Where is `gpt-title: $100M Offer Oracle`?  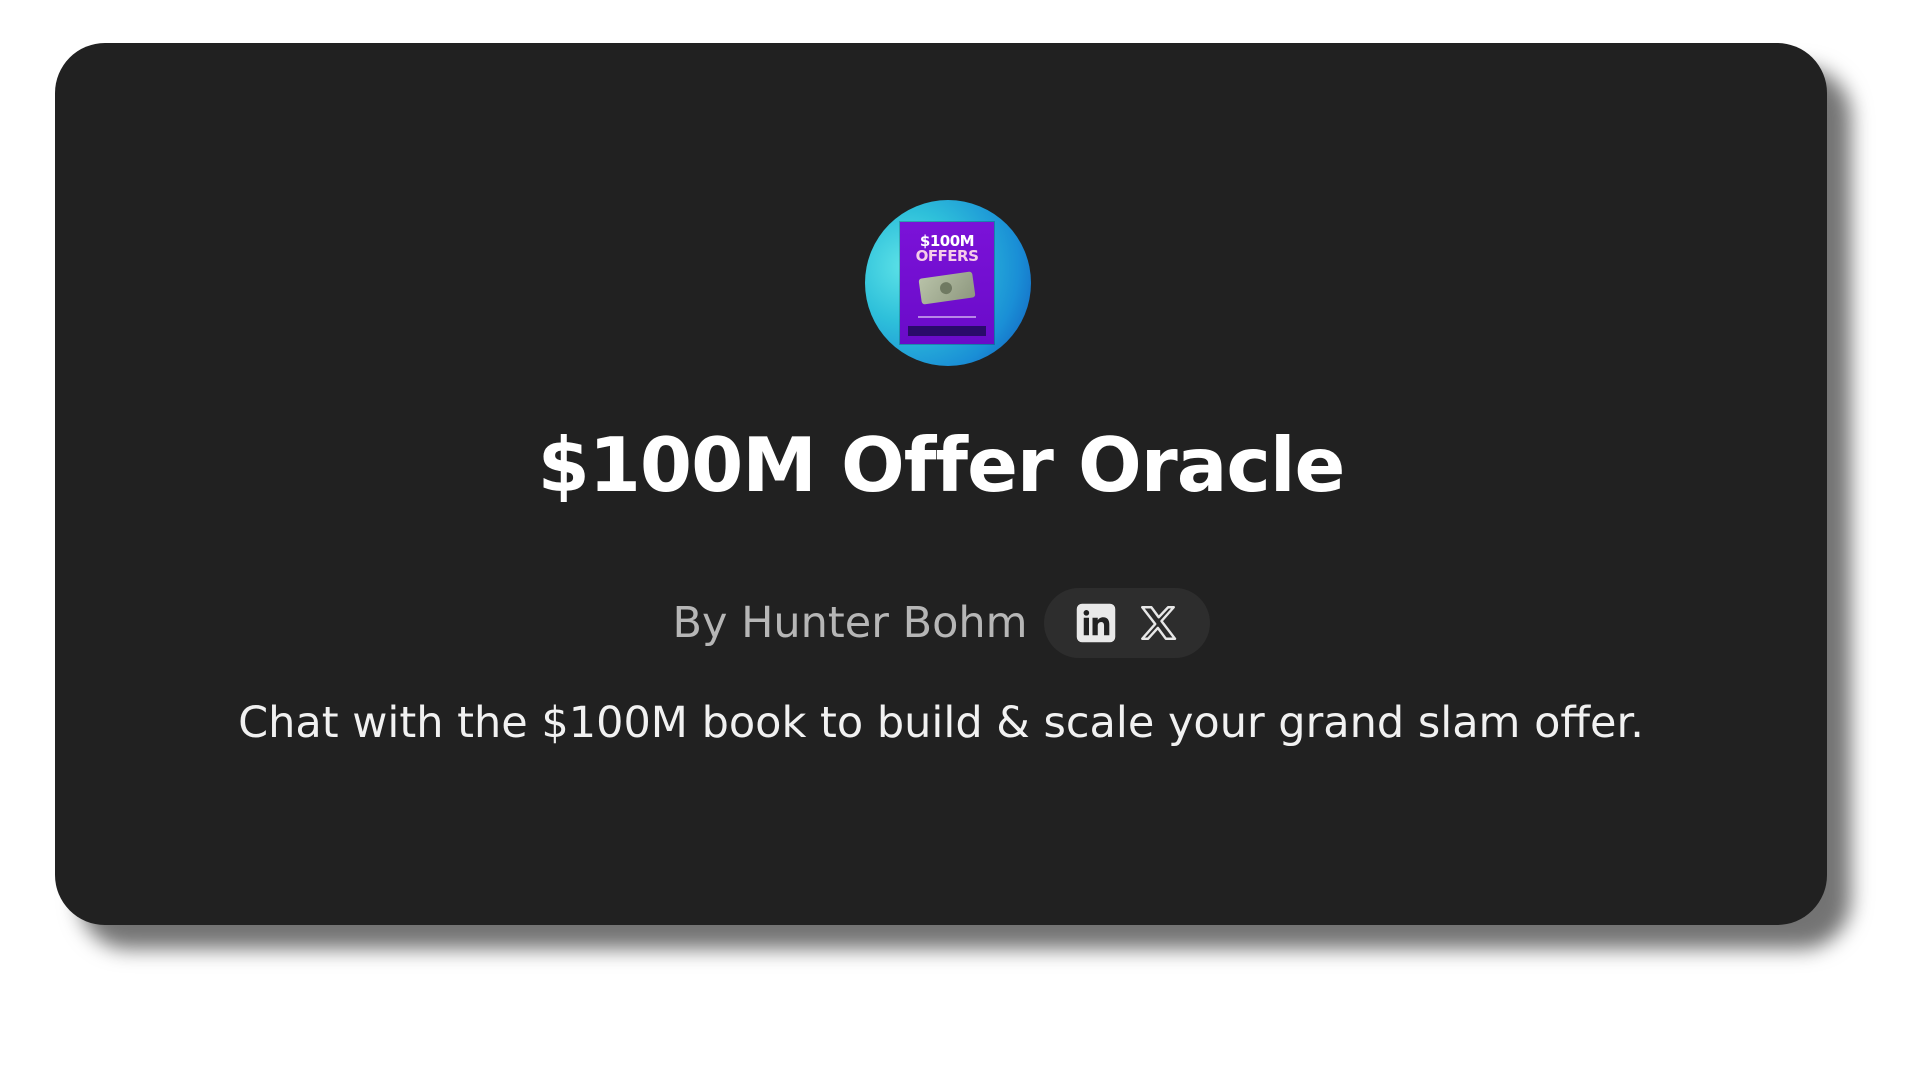
gpt-title: $100M Offer Oracle is located at coordinates (941, 465).